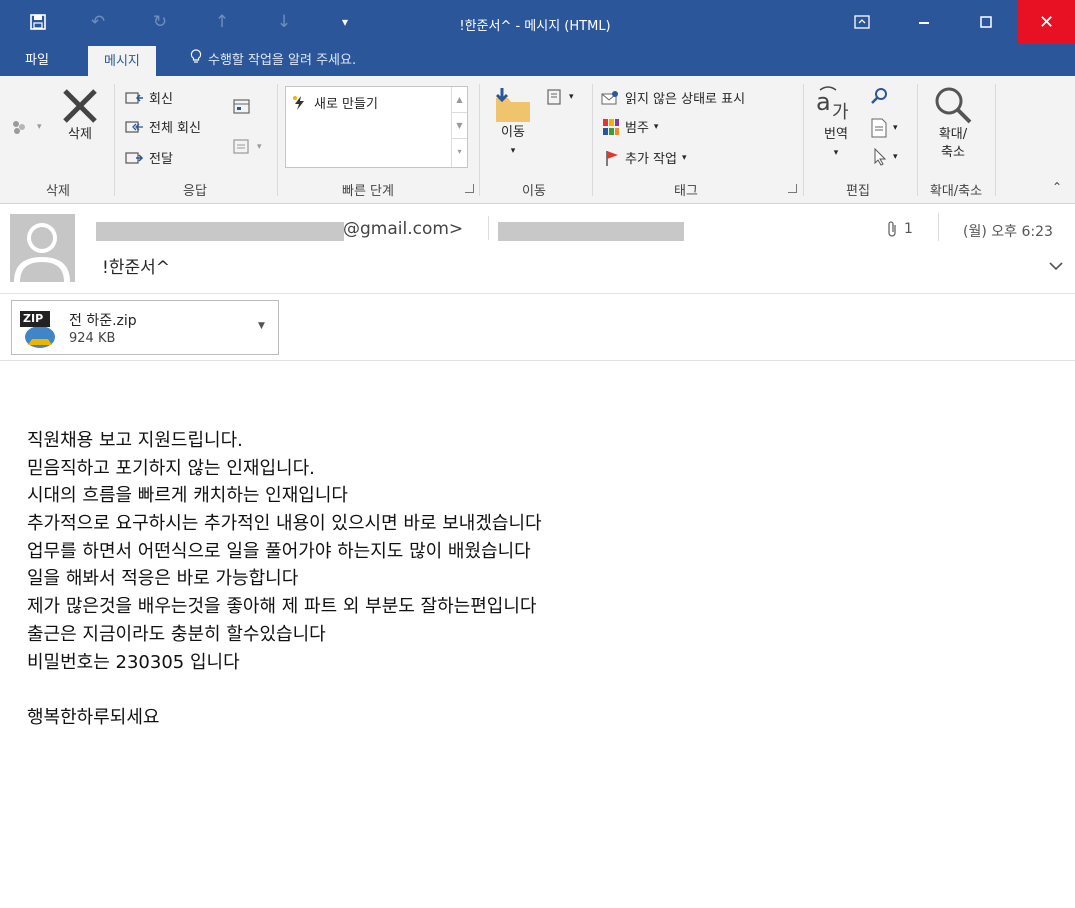 The image size is (1075, 908). Describe the element at coordinates (630, 126) in the screenshot. I see `categorize-button: 범주 ▾` at that location.